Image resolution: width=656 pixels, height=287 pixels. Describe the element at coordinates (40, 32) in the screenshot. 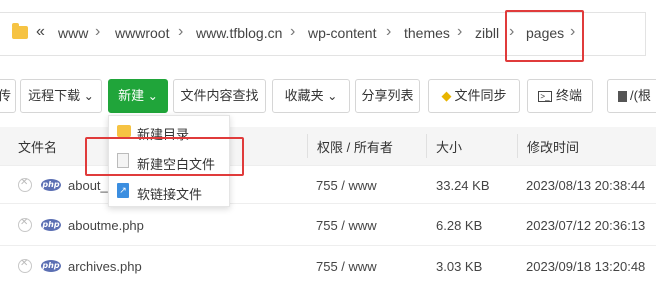

I see `back-icon: «` at that location.